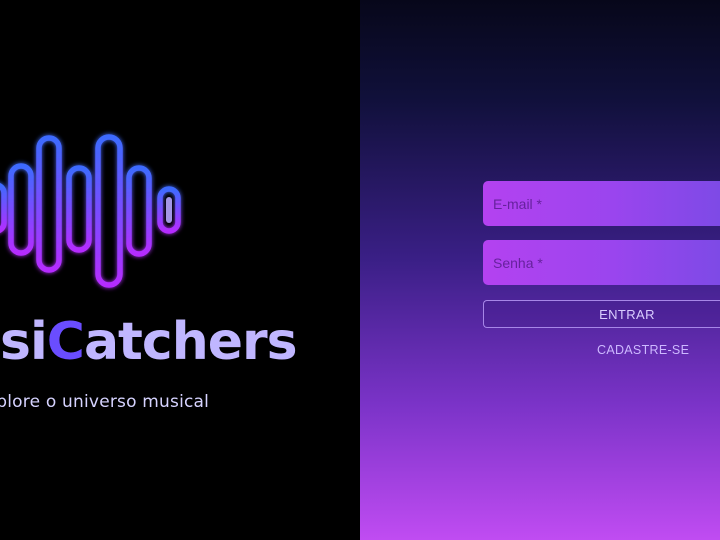  Describe the element at coordinates (105, 402) in the screenshot. I see `brand-tagline: xplore o universo musical` at that location.